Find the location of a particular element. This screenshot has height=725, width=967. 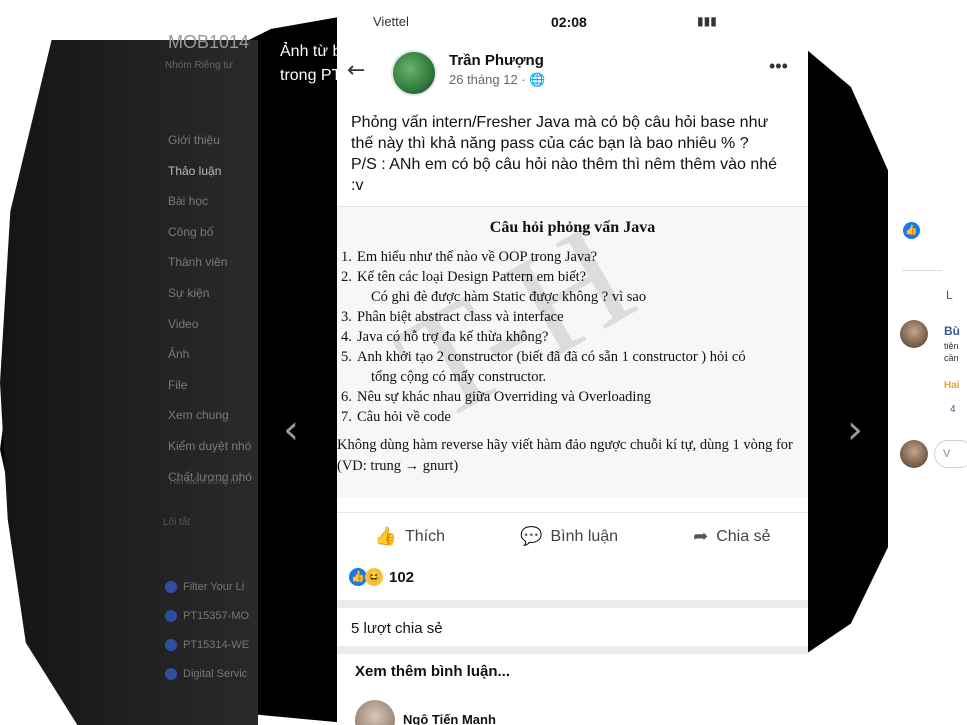

sidebar-item: Sự kiện is located at coordinates (188, 293).